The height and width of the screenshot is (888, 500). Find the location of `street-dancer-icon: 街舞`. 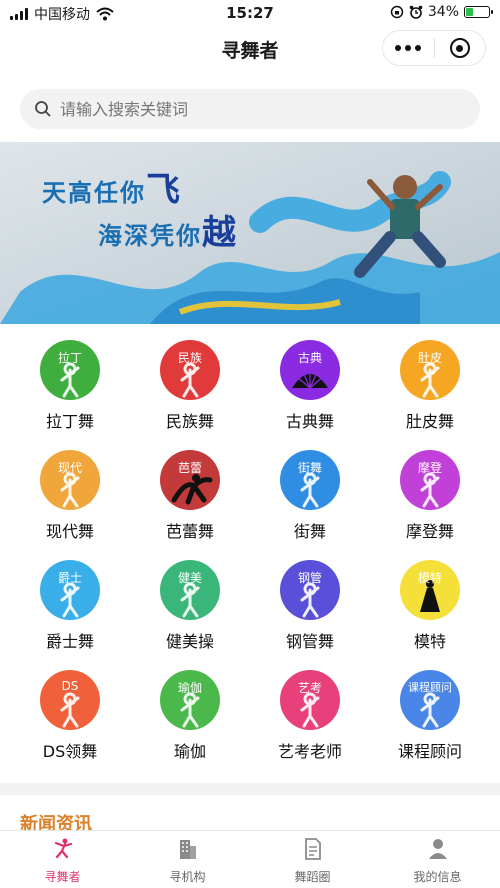

street-dancer-icon: 街舞 is located at coordinates (310, 480).